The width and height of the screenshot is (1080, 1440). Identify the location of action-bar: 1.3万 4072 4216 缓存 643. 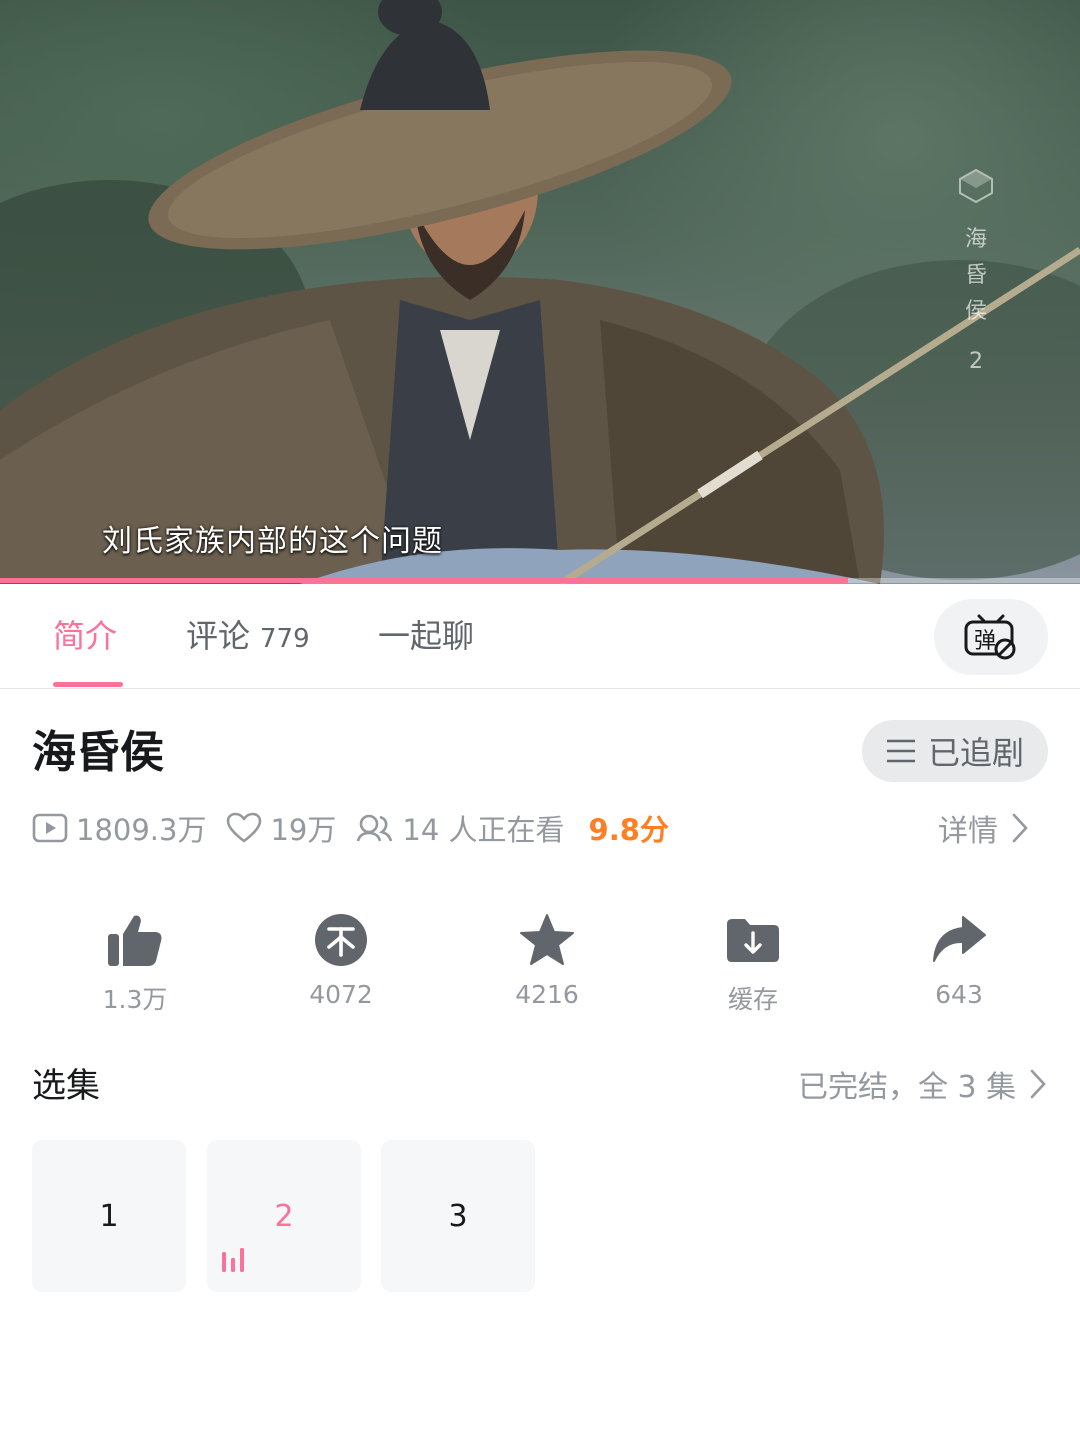
(547, 960).